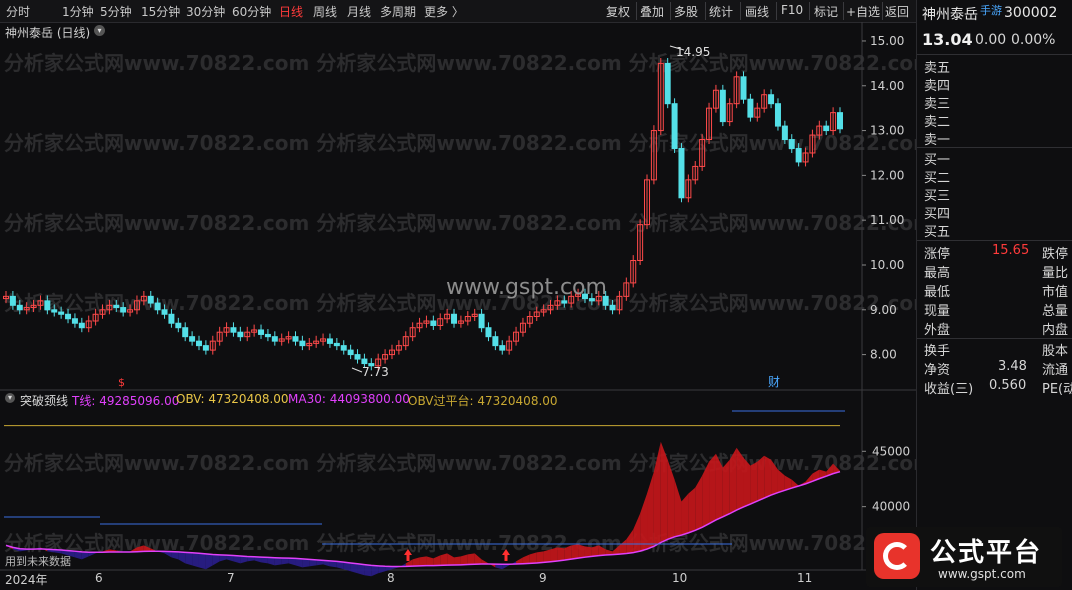  Describe the element at coordinates (937, 122) in the screenshot. I see `ask-level-2: 卖二` at that location.